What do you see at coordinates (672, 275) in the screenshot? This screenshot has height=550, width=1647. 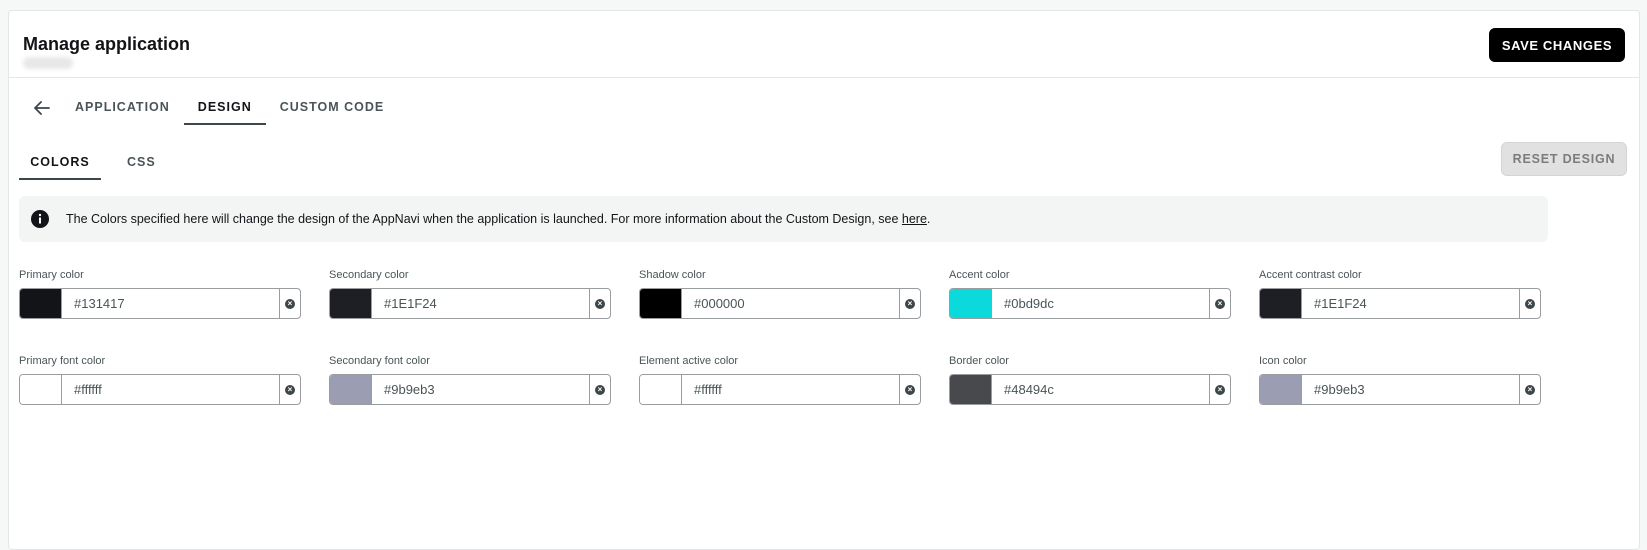 I see `field-label: Shadow color` at bounding box center [672, 275].